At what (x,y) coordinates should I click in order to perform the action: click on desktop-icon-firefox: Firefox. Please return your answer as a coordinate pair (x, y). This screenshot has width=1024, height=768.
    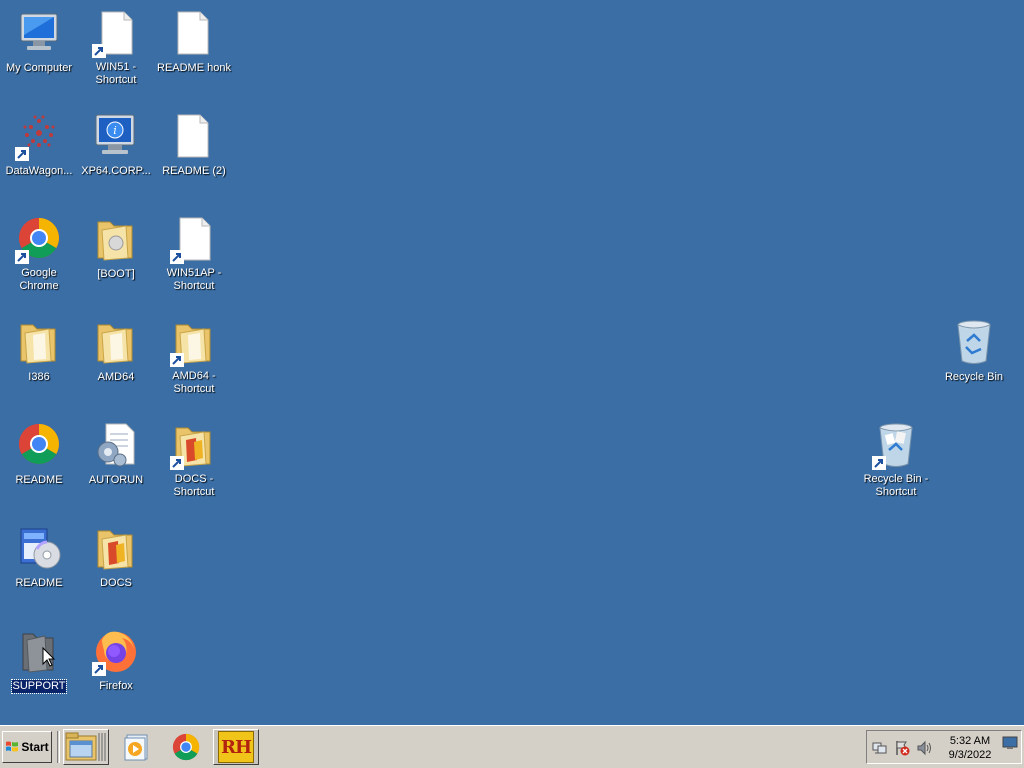
    Looking at the image, I should click on (116, 661).